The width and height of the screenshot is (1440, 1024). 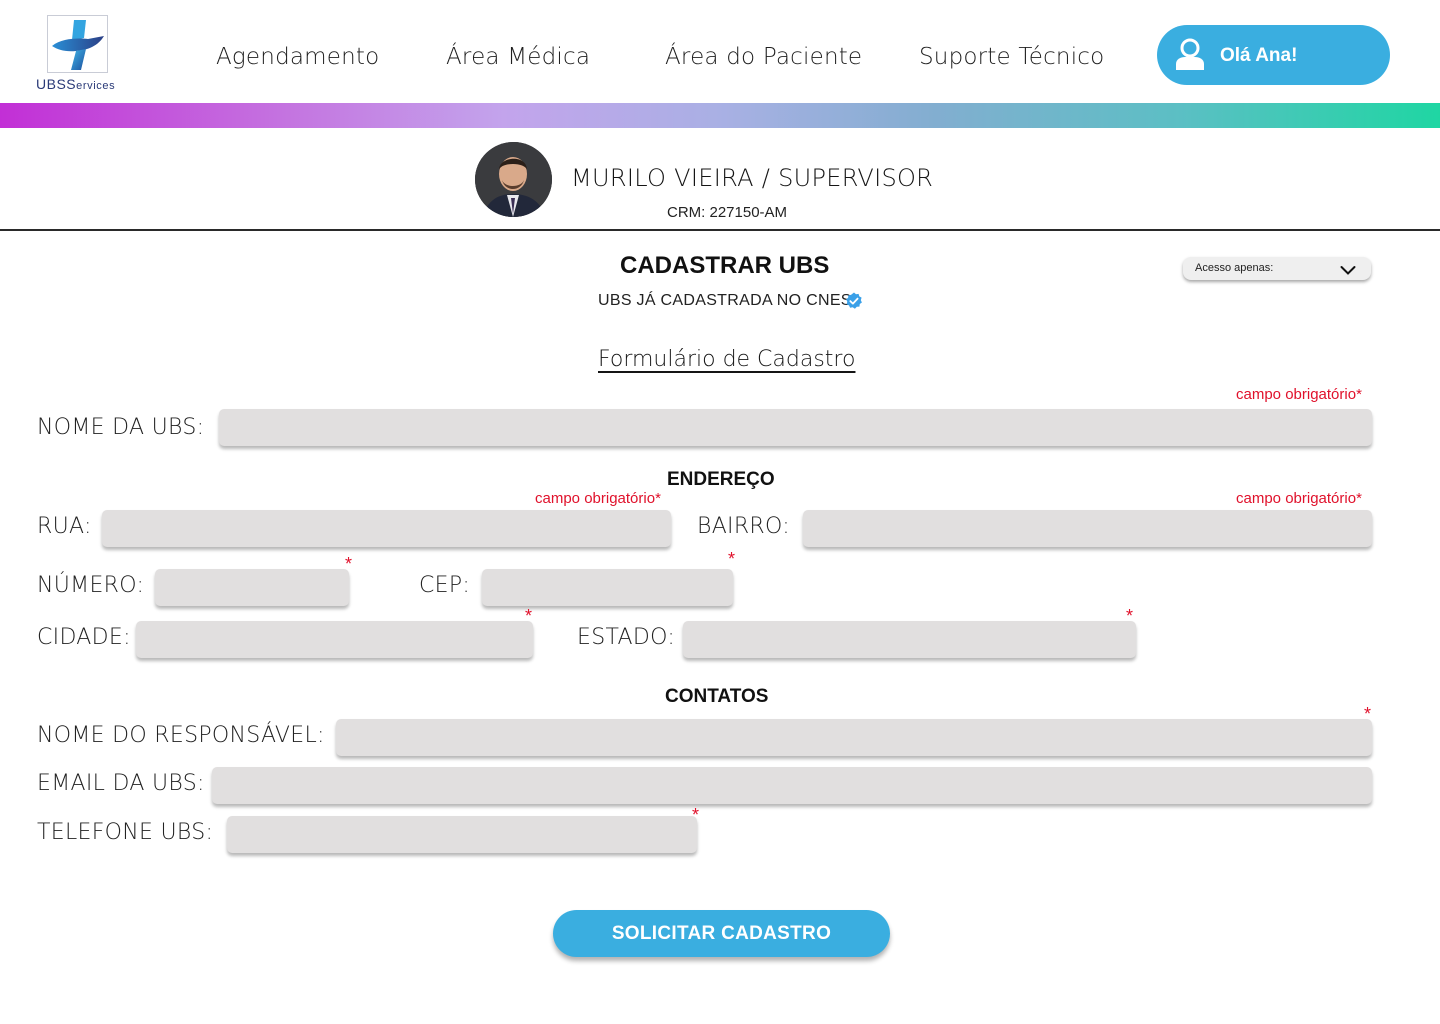 What do you see at coordinates (727, 359) in the screenshot?
I see `form-title: Formulário de Cadastro` at bounding box center [727, 359].